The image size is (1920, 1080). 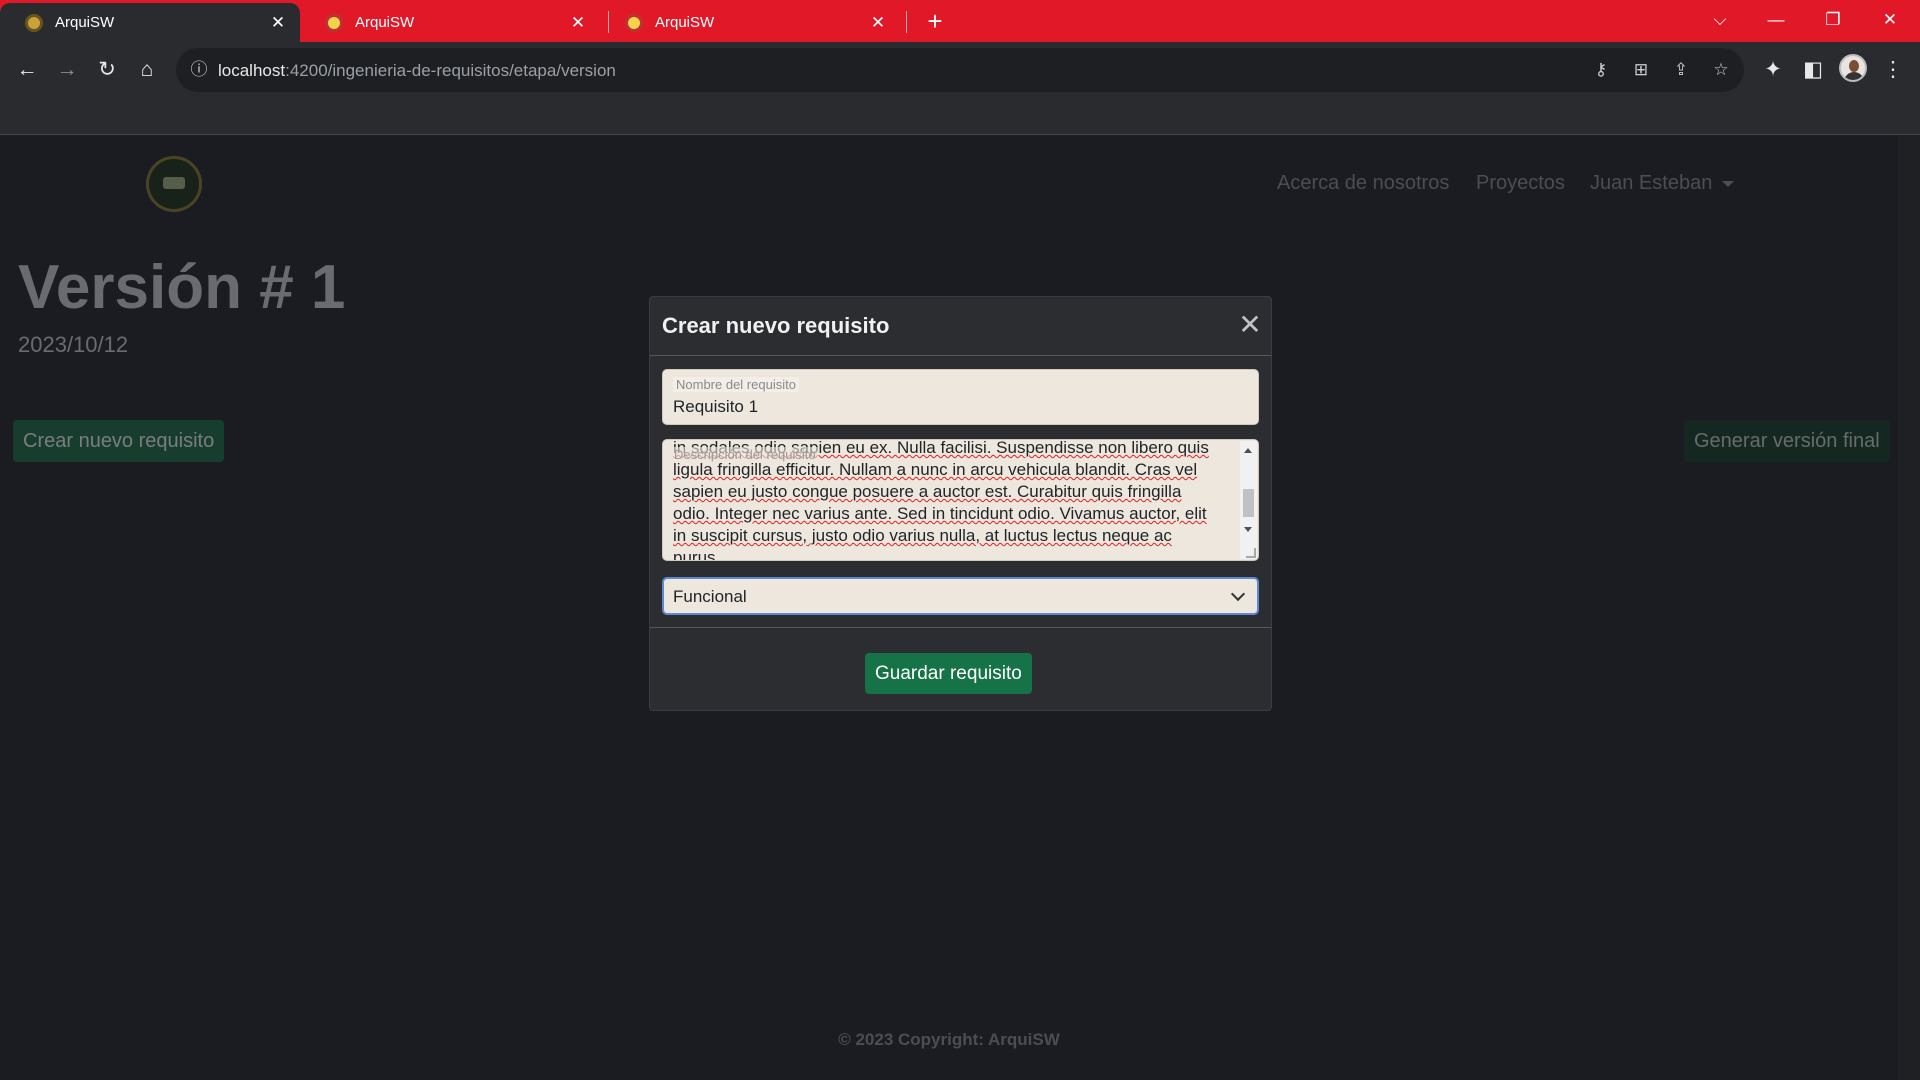 What do you see at coordinates (750, 22) in the screenshot?
I see `browser-tab-3: ArquiSW ✕` at bounding box center [750, 22].